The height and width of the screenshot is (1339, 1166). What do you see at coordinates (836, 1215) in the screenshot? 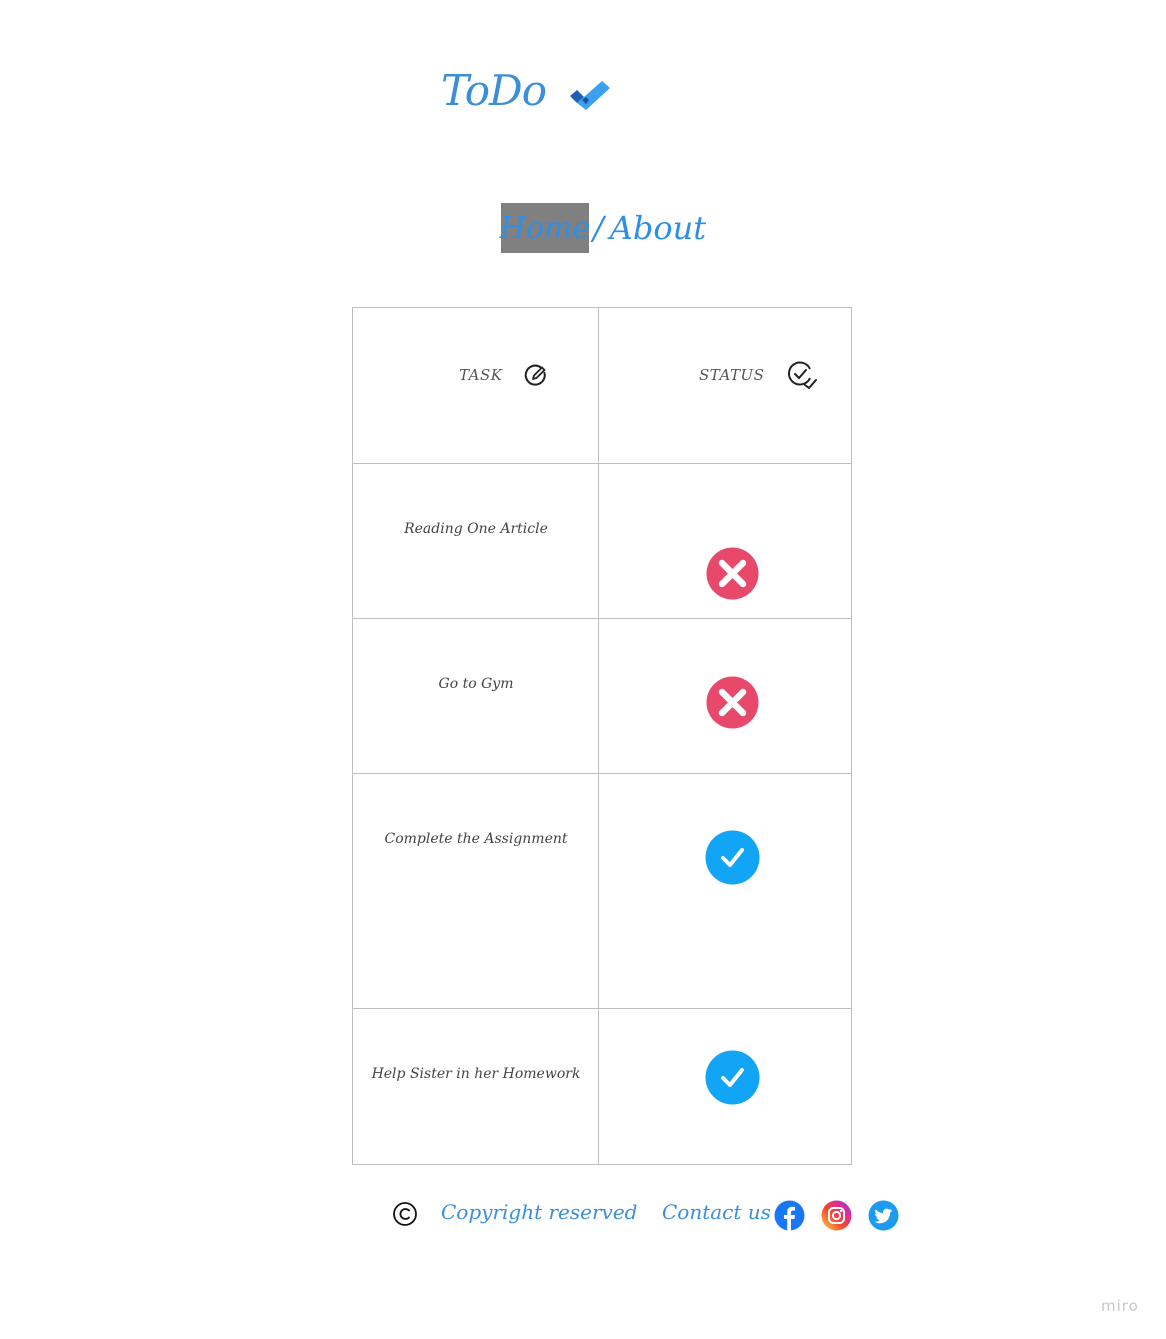
I see `instagram-icon` at bounding box center [836, 1215].